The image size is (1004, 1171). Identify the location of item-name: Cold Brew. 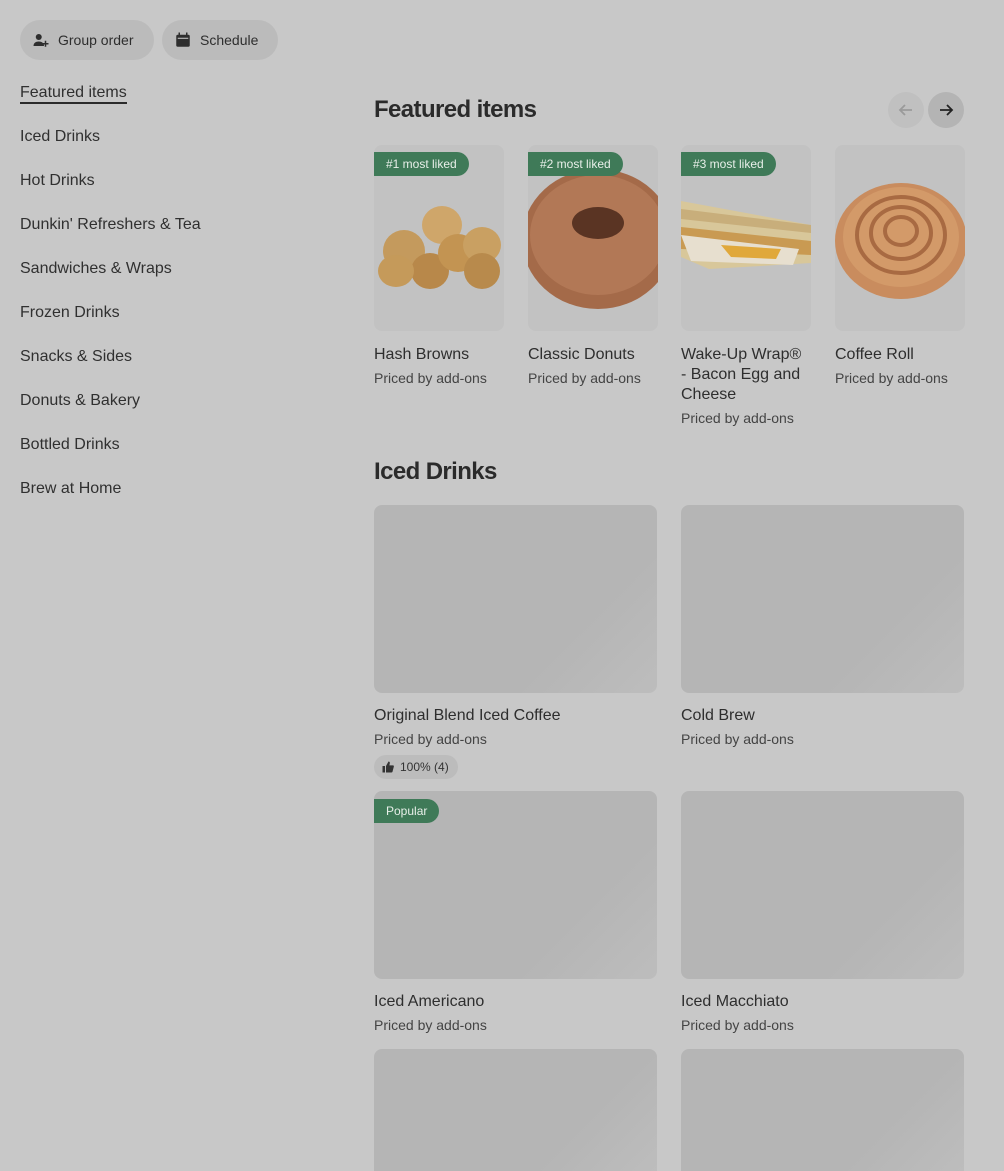
(718, 715).